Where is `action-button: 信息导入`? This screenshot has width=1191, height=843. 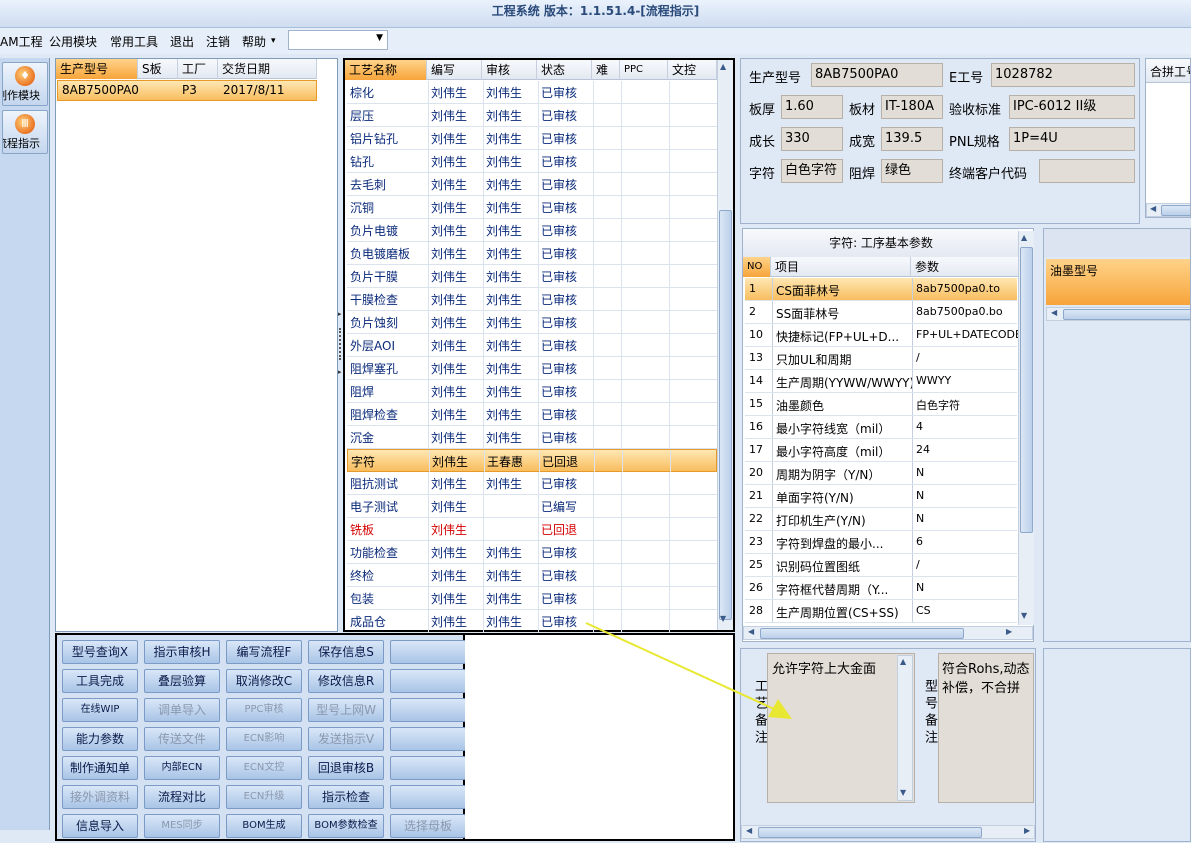
action-button: 信息导入 is located at coordinates (100, 826).